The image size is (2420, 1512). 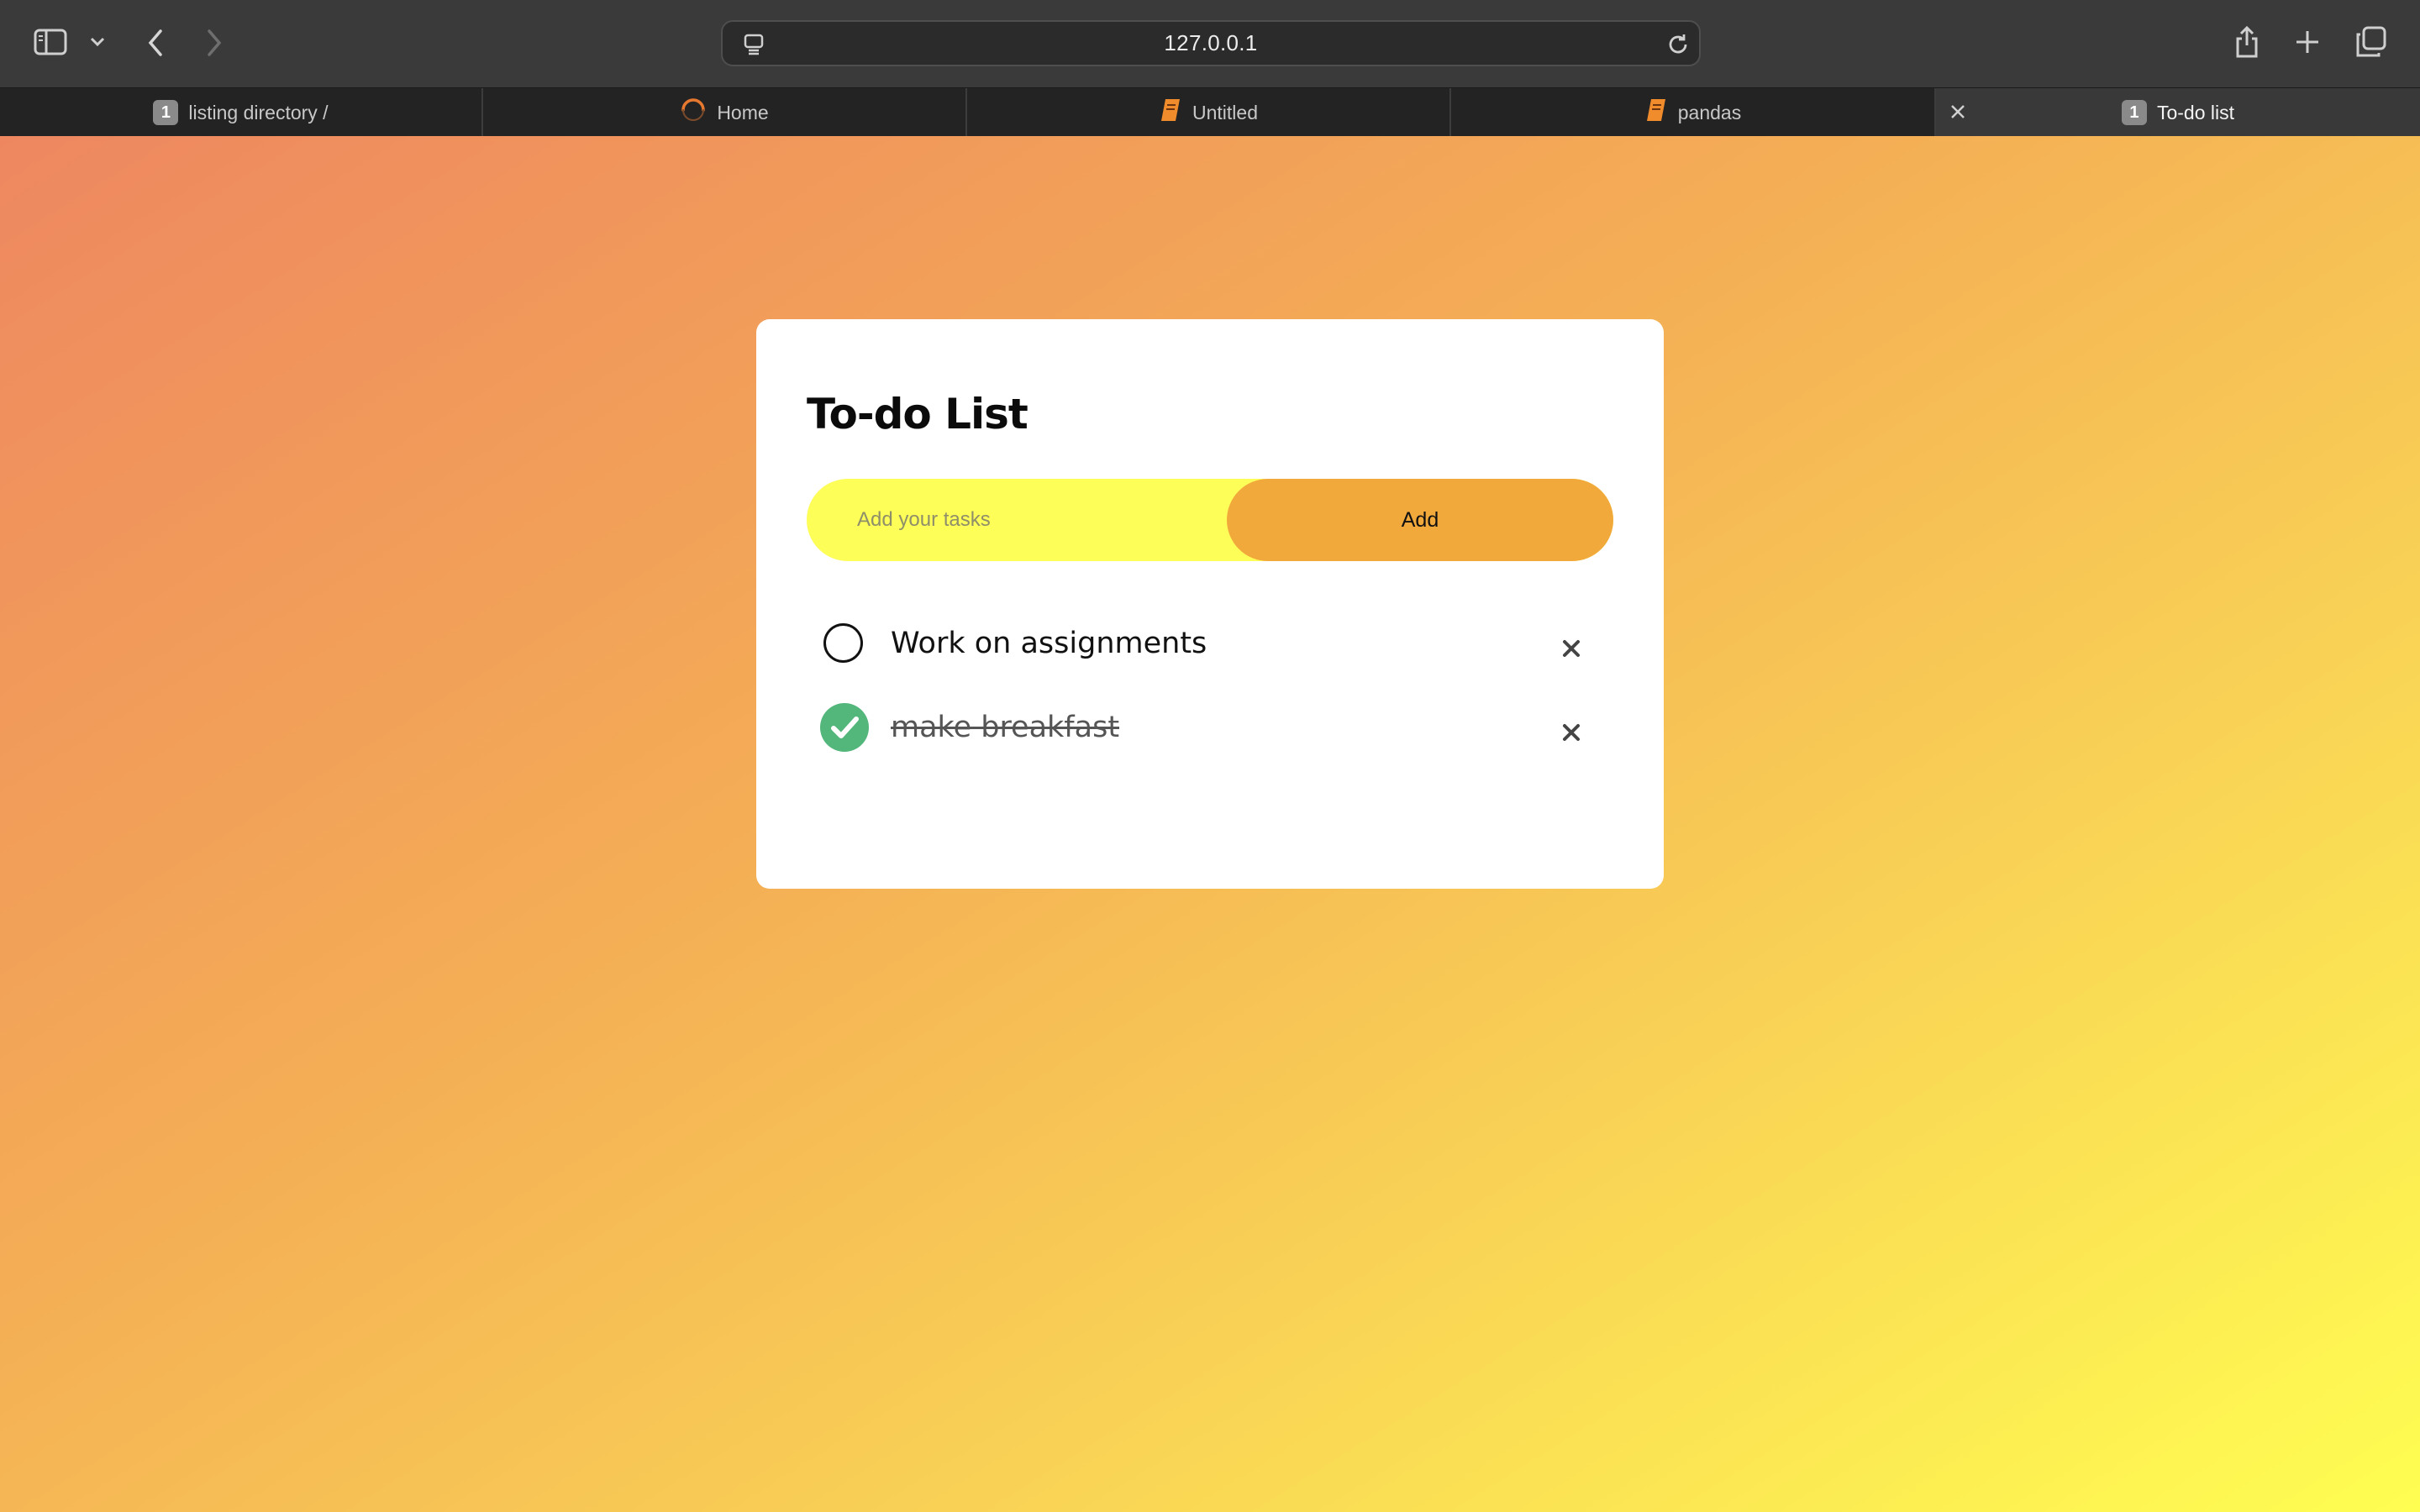 I want to click on unchecked-circle-icon, so click(x=843, y=643).